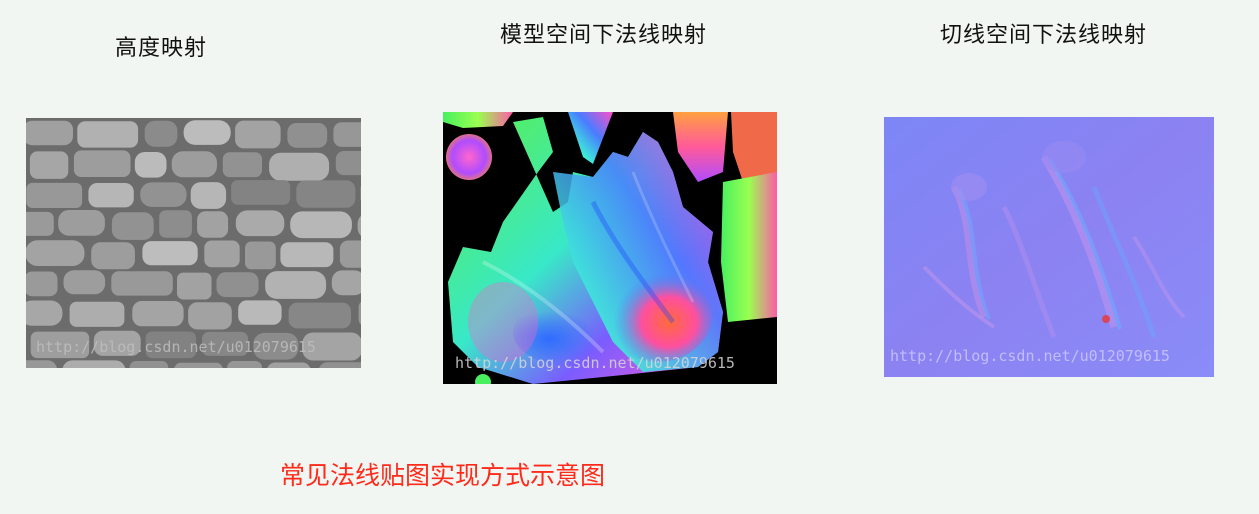 Image resolution: width=1259 pixels, height=514 pixels. Describe the element at coordinates (604, 35) in the screenshot. I see `model-space-normal-title: 模型空间下法线映射` at that location.